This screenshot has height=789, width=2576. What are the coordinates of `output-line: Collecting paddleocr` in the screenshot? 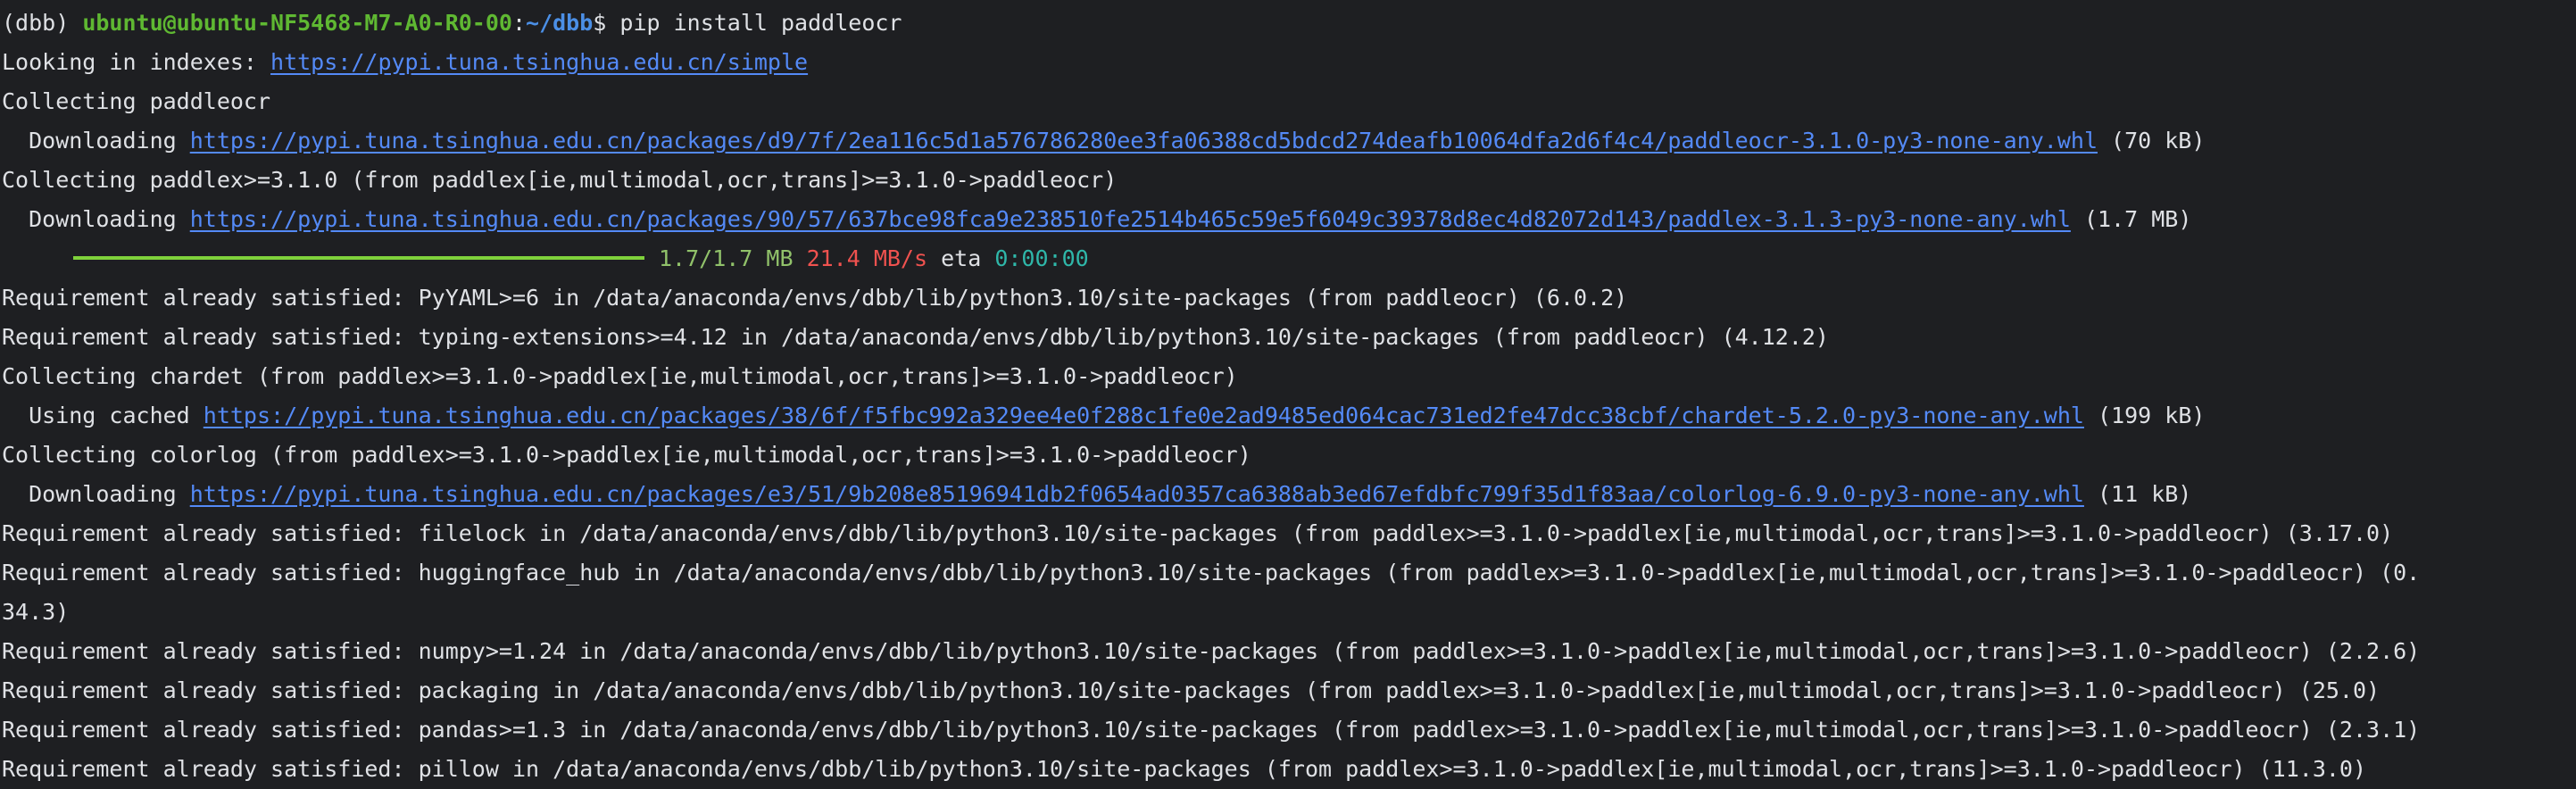 It's located at (1289, 102).